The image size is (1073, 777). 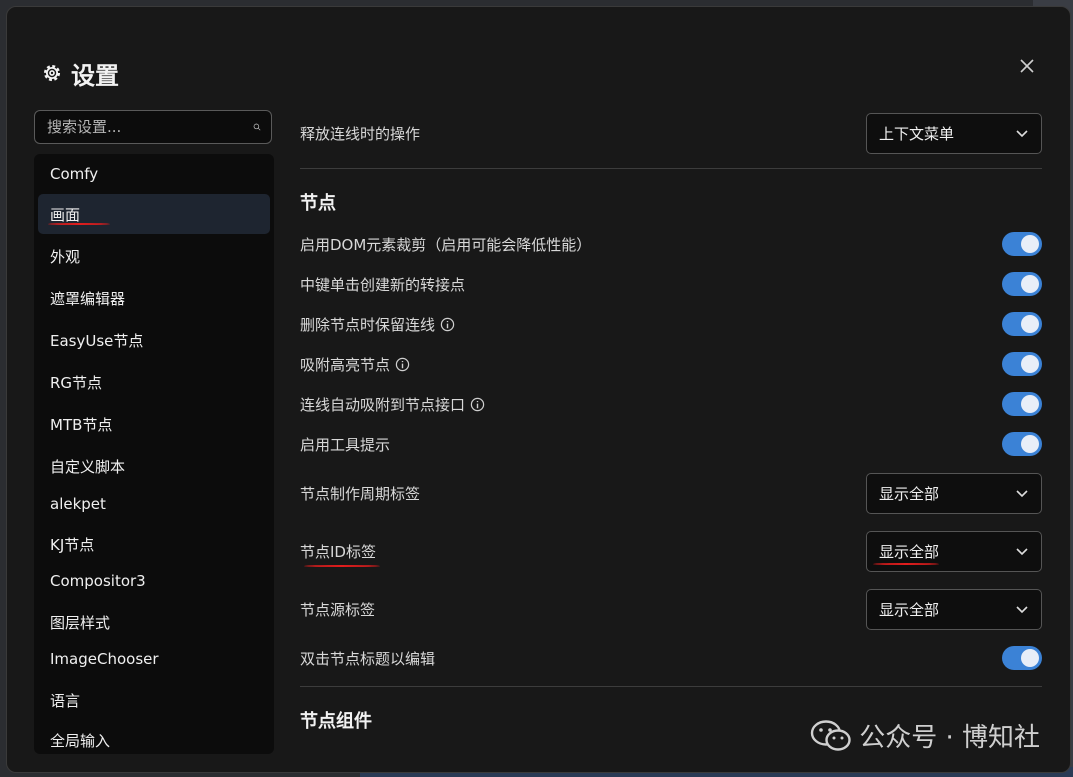 I want to click on sidebar-item-label: 全局输入, so click(x=80, y=740).